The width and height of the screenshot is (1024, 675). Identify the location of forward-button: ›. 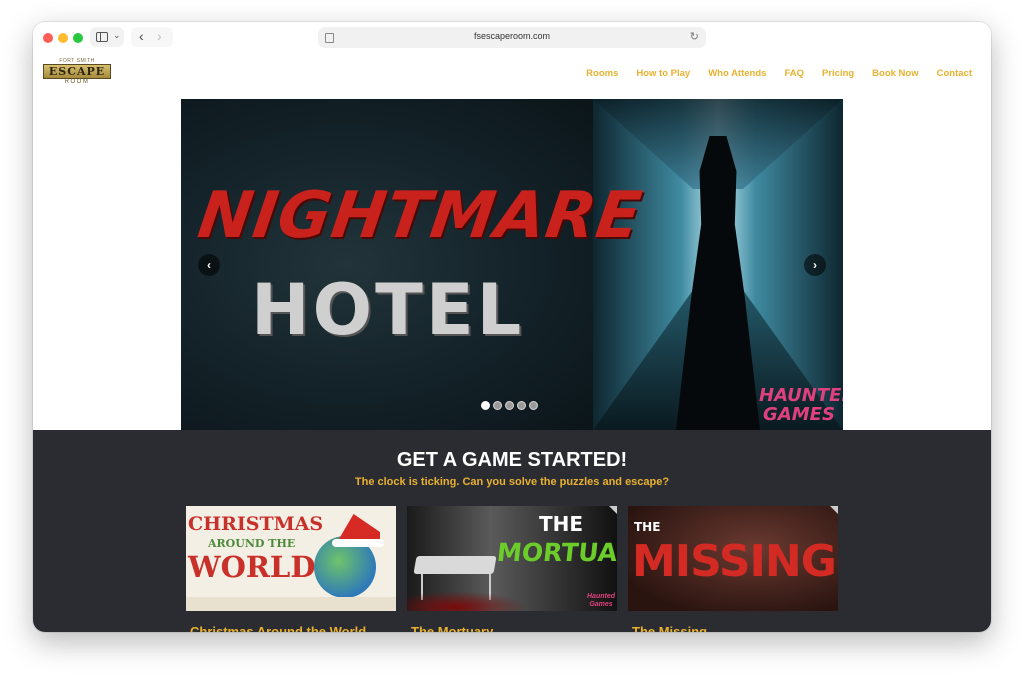
(159, 36).